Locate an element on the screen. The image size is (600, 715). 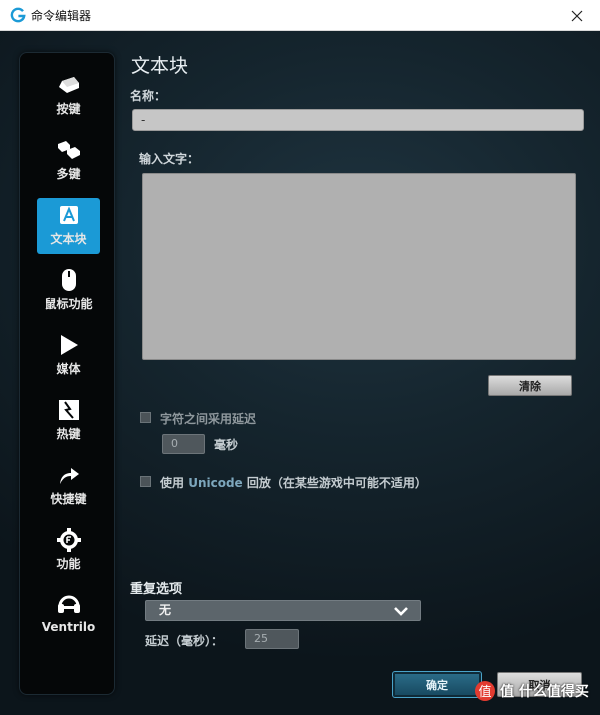
watermark: 值 值 什么值得买 is located at coordinates (531, 691).